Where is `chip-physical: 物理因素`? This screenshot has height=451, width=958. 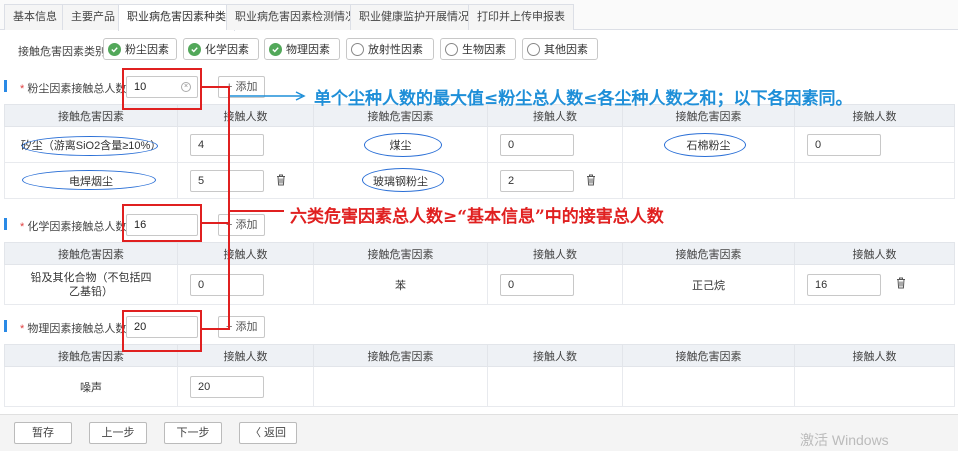
chip-physical: 物理因素 is located at coordinates (302, 49).